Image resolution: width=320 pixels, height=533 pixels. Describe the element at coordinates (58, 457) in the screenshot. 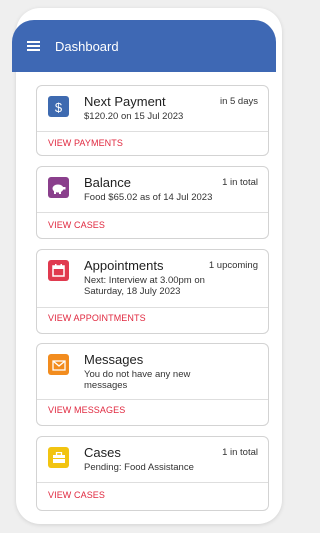

I see `briefcase-icon` at that location.